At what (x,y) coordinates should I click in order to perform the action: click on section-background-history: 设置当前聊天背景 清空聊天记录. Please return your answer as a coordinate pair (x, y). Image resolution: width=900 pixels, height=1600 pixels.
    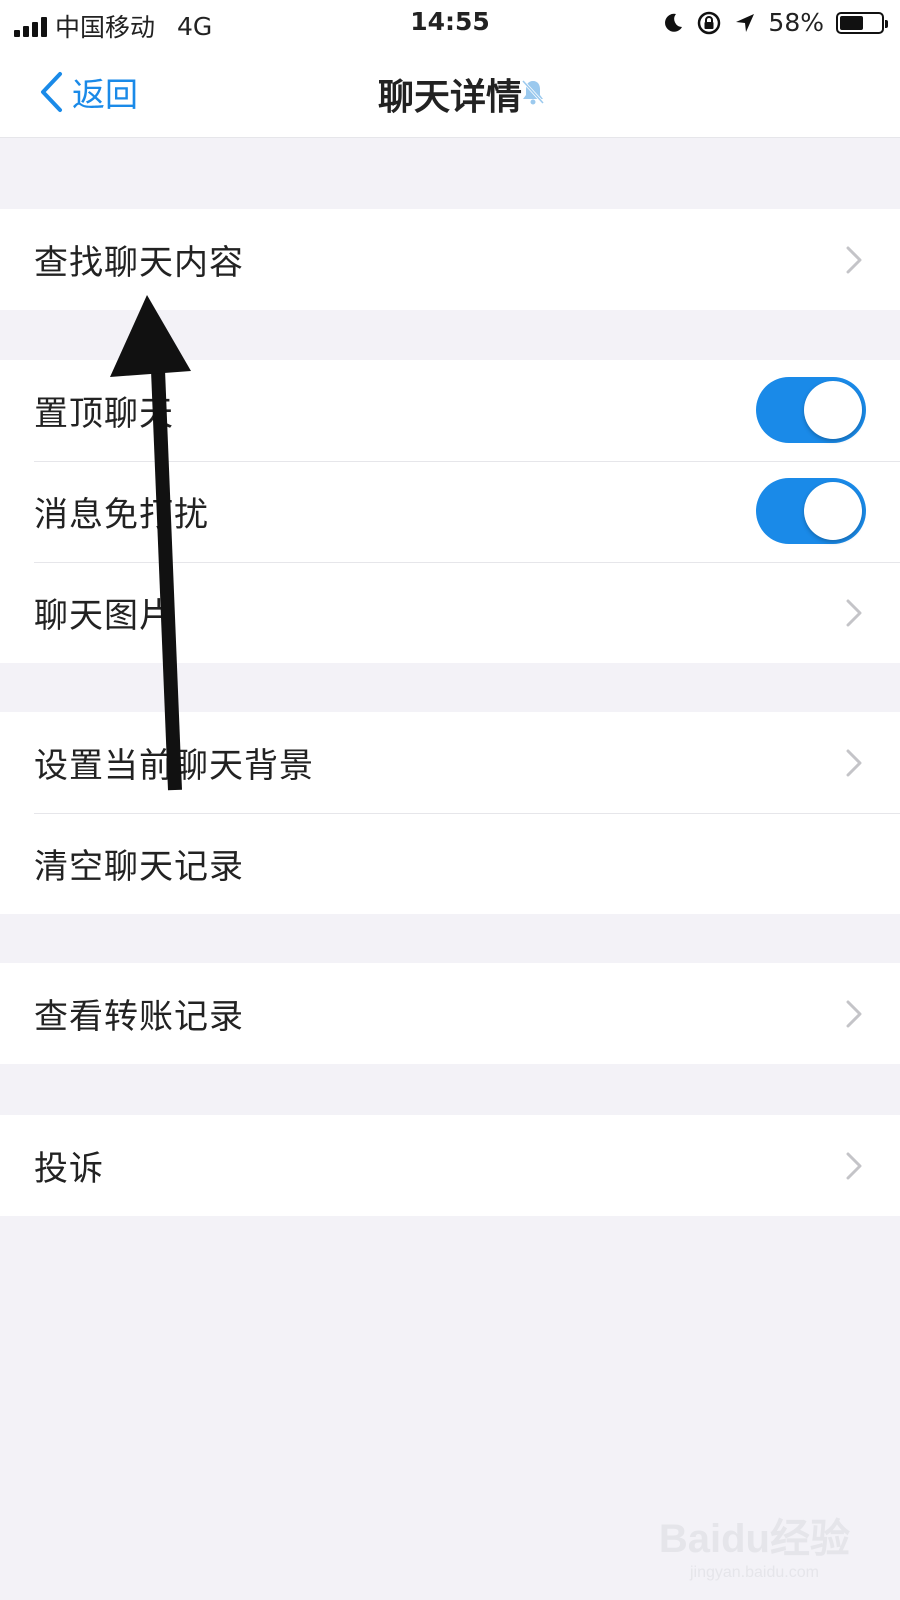
    Looking at the image, I should click on (450, 813).